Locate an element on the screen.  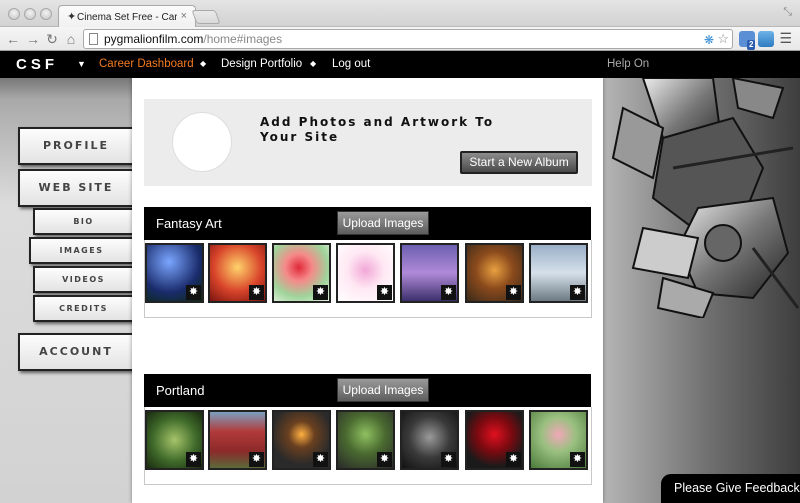
album-header: Portland Upload Images is located at coordinates (367, 390).